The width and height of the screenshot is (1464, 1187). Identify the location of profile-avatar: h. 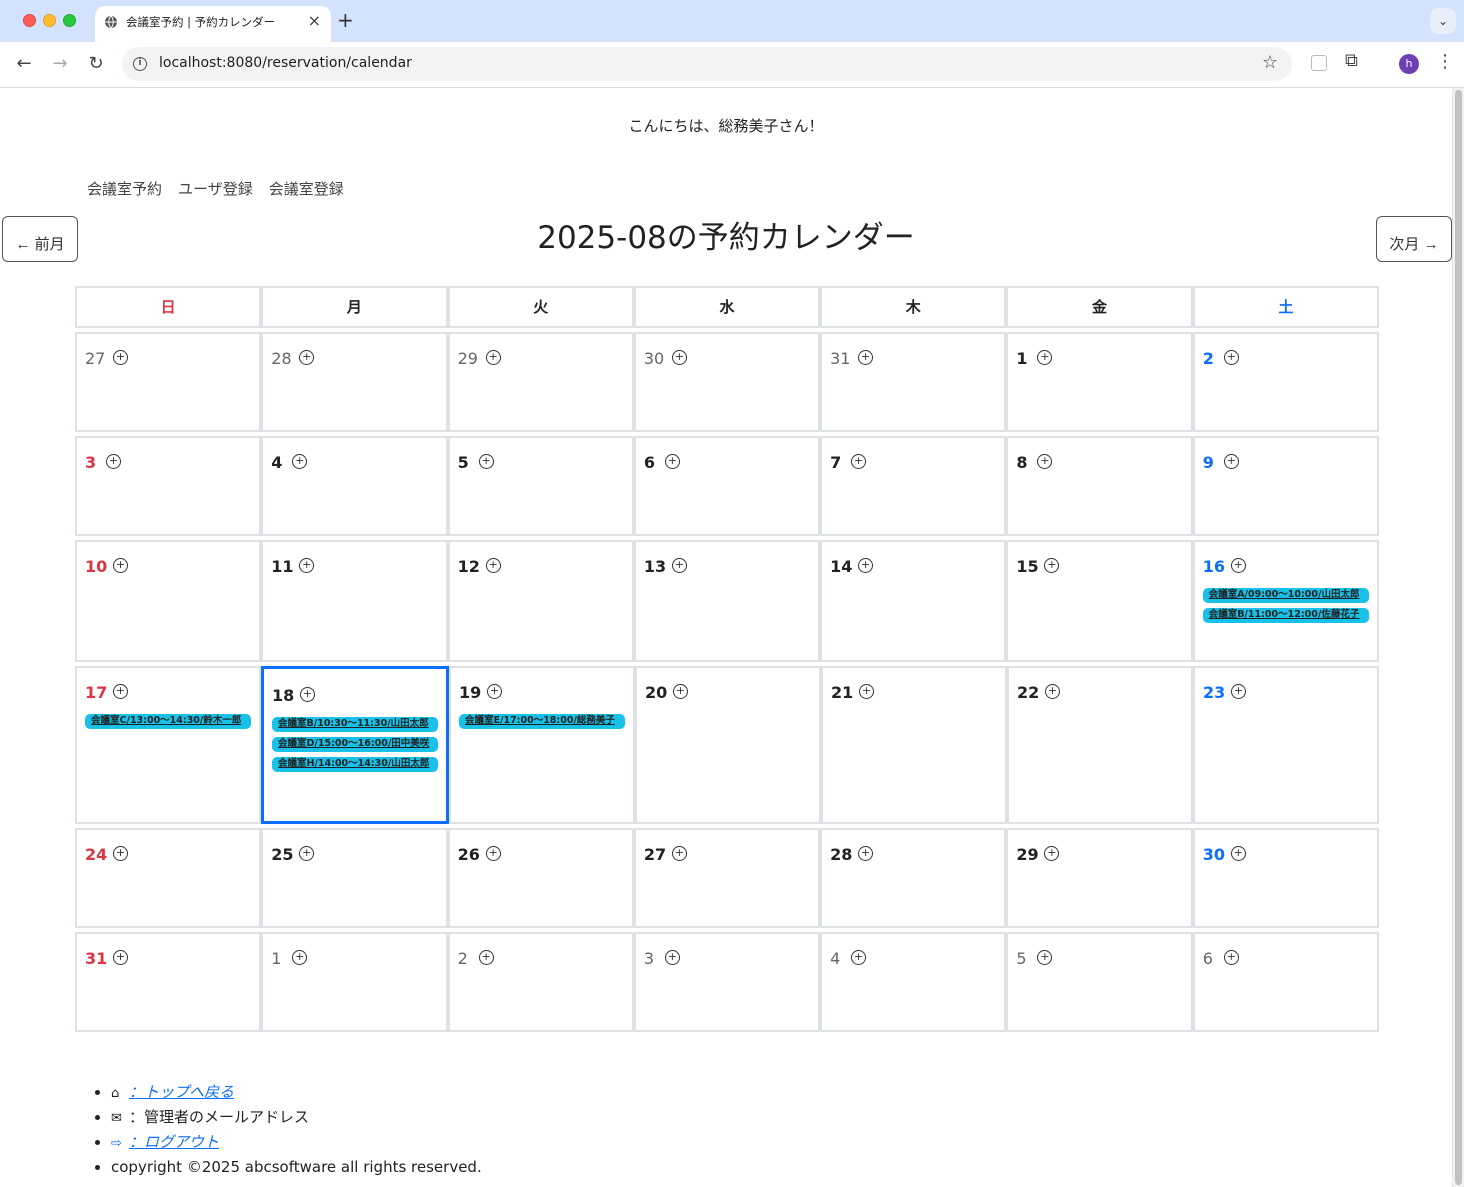
(1409, 64).